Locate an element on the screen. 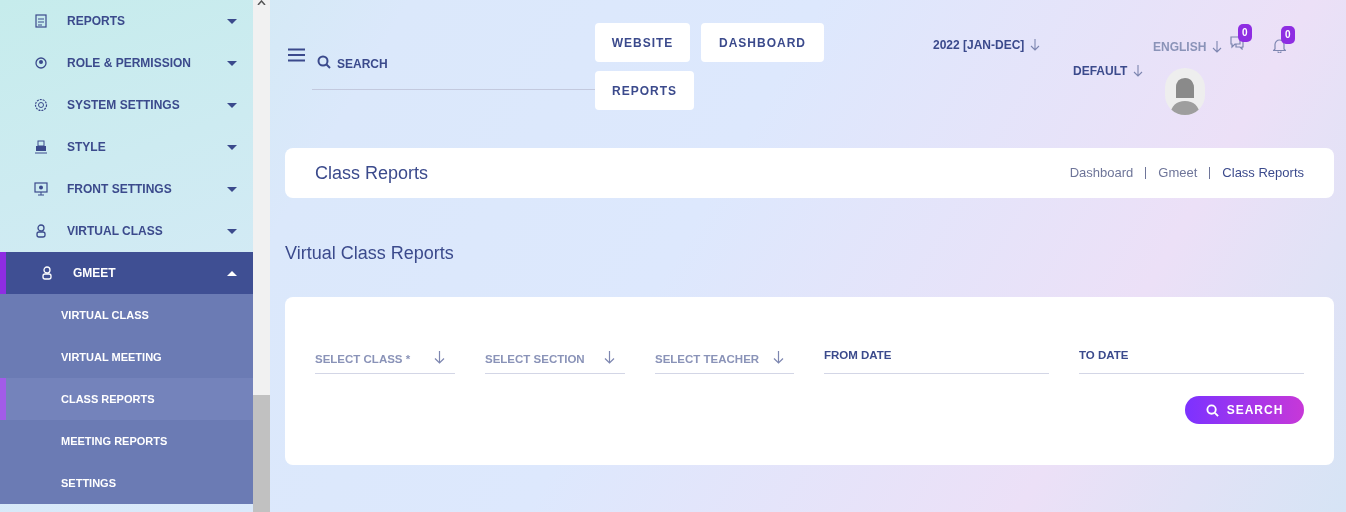 The image size is (1346, 512). search-field: SEARCH is located at coordinates (437, 64).